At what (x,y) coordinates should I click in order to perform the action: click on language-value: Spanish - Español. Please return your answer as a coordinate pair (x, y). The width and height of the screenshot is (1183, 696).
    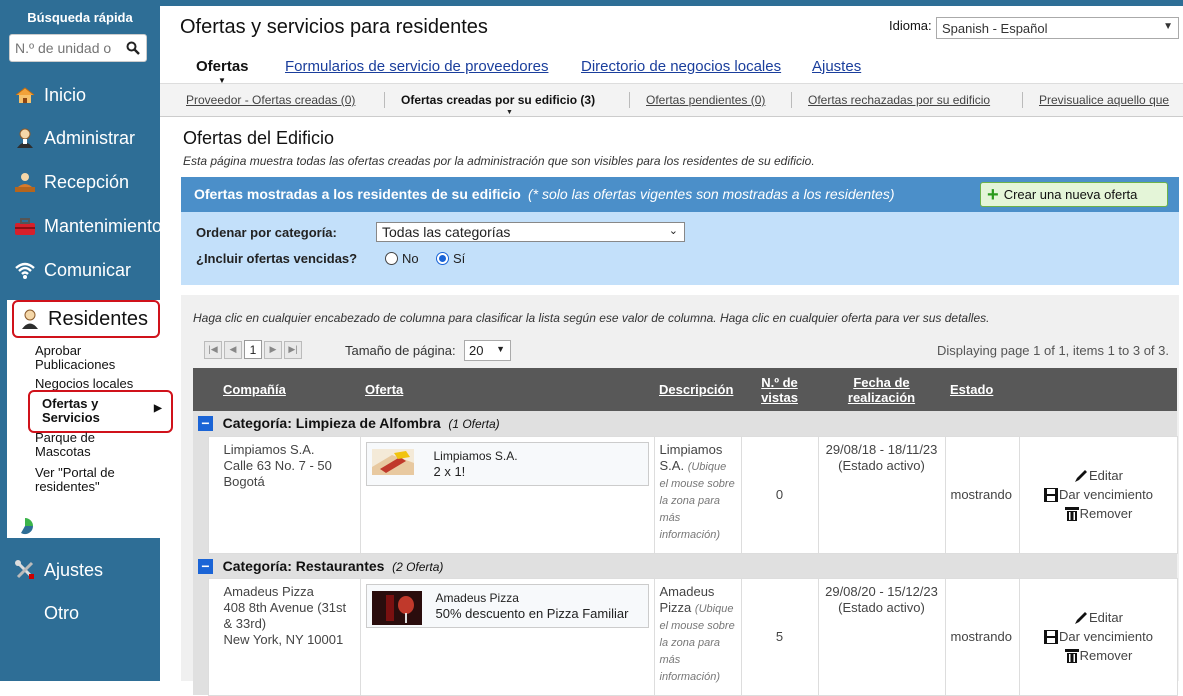
    Looking at the image, I should click on (995, 28).